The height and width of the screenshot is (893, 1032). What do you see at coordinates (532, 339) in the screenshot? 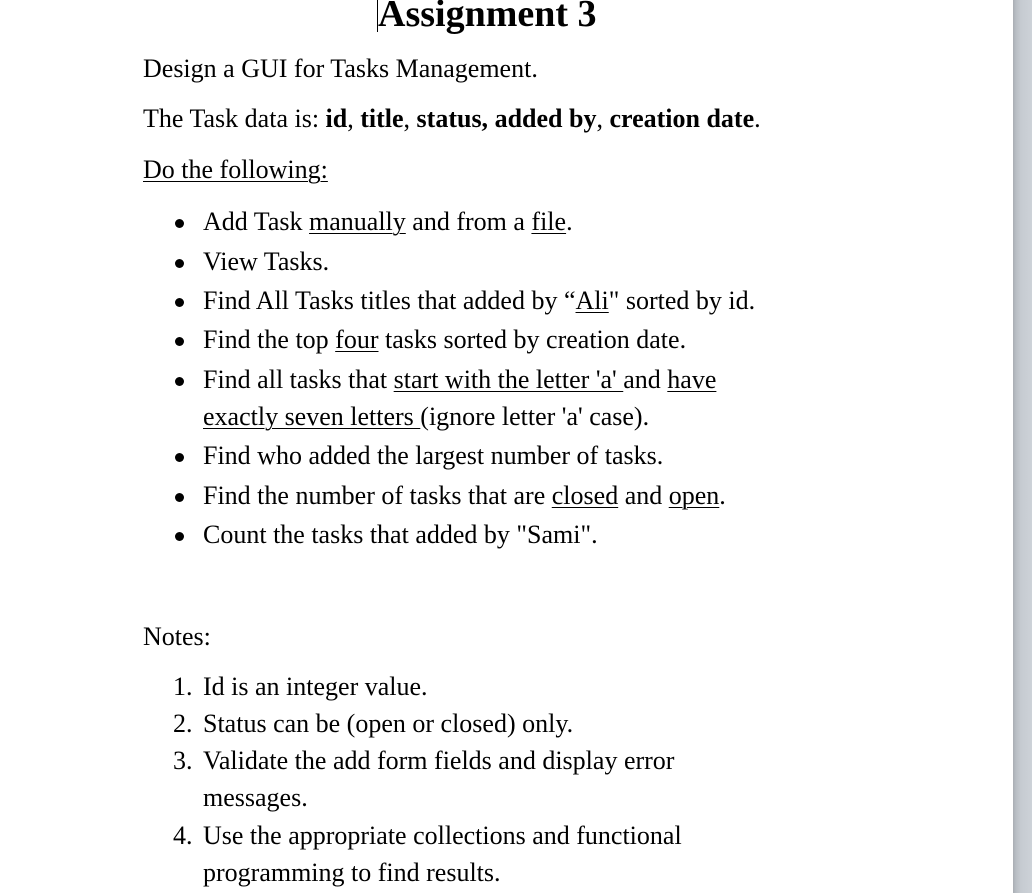
I see `text-run: tasks sorted by creation date.` at bounding box center [532, 339].